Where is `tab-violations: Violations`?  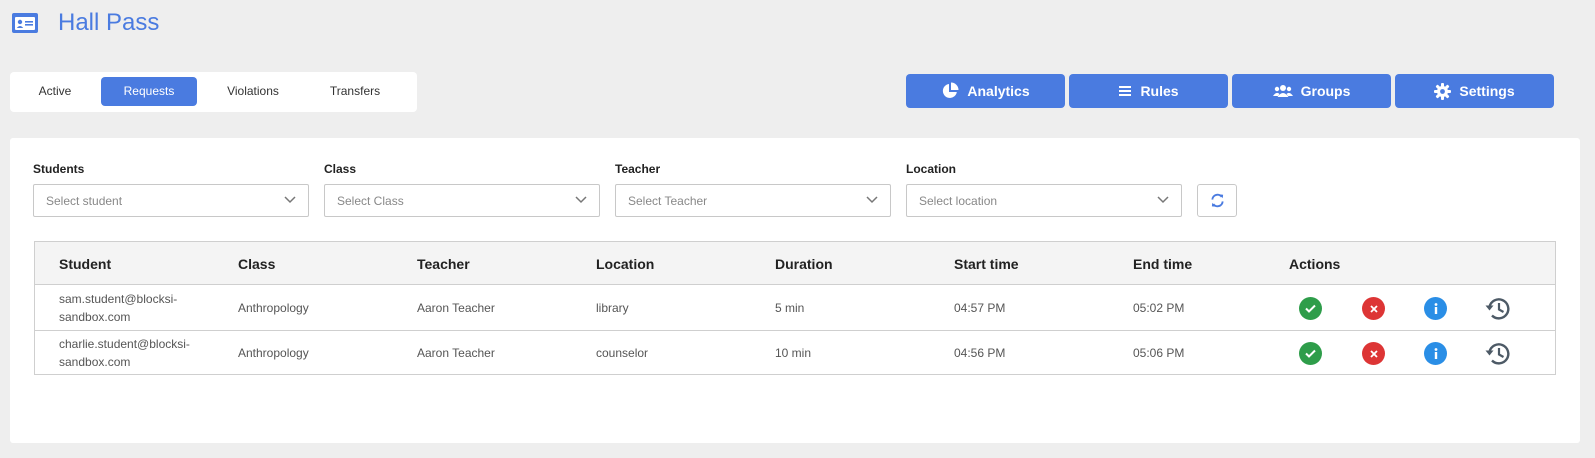 tab-violations: Violations is located at coordinates (253, 91).